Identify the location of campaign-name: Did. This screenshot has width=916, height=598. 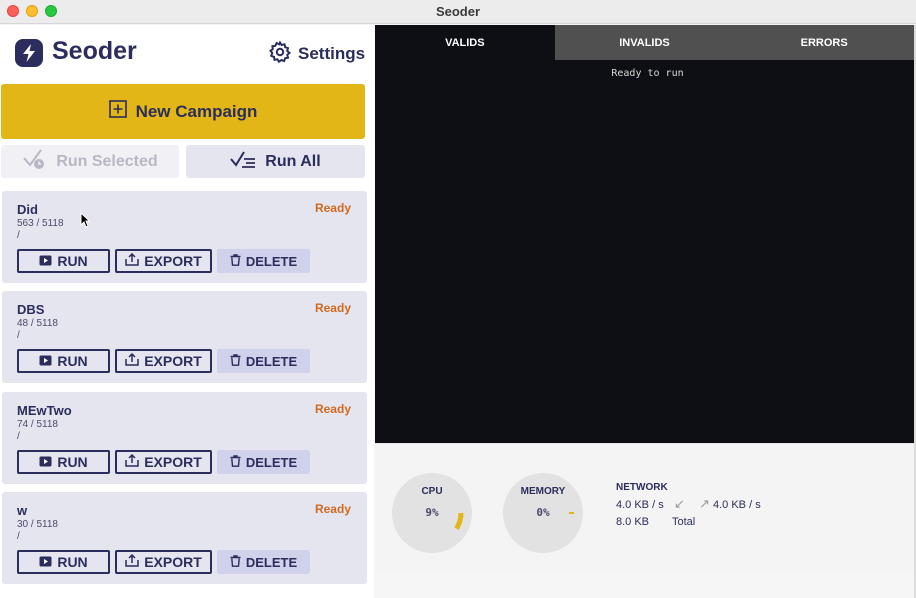
(27, 209).